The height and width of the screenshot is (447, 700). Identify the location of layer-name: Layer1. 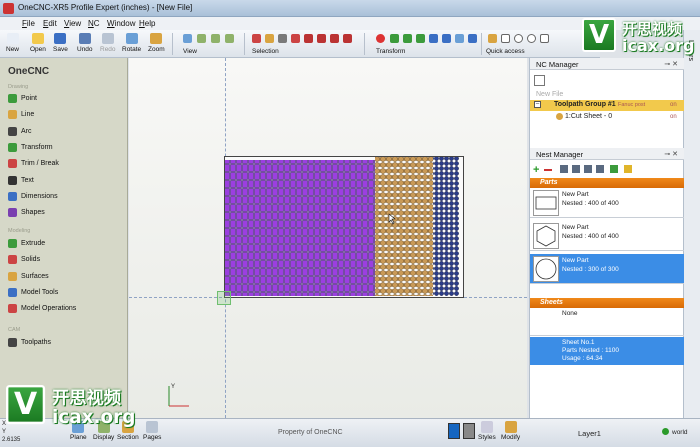
(589, 433).